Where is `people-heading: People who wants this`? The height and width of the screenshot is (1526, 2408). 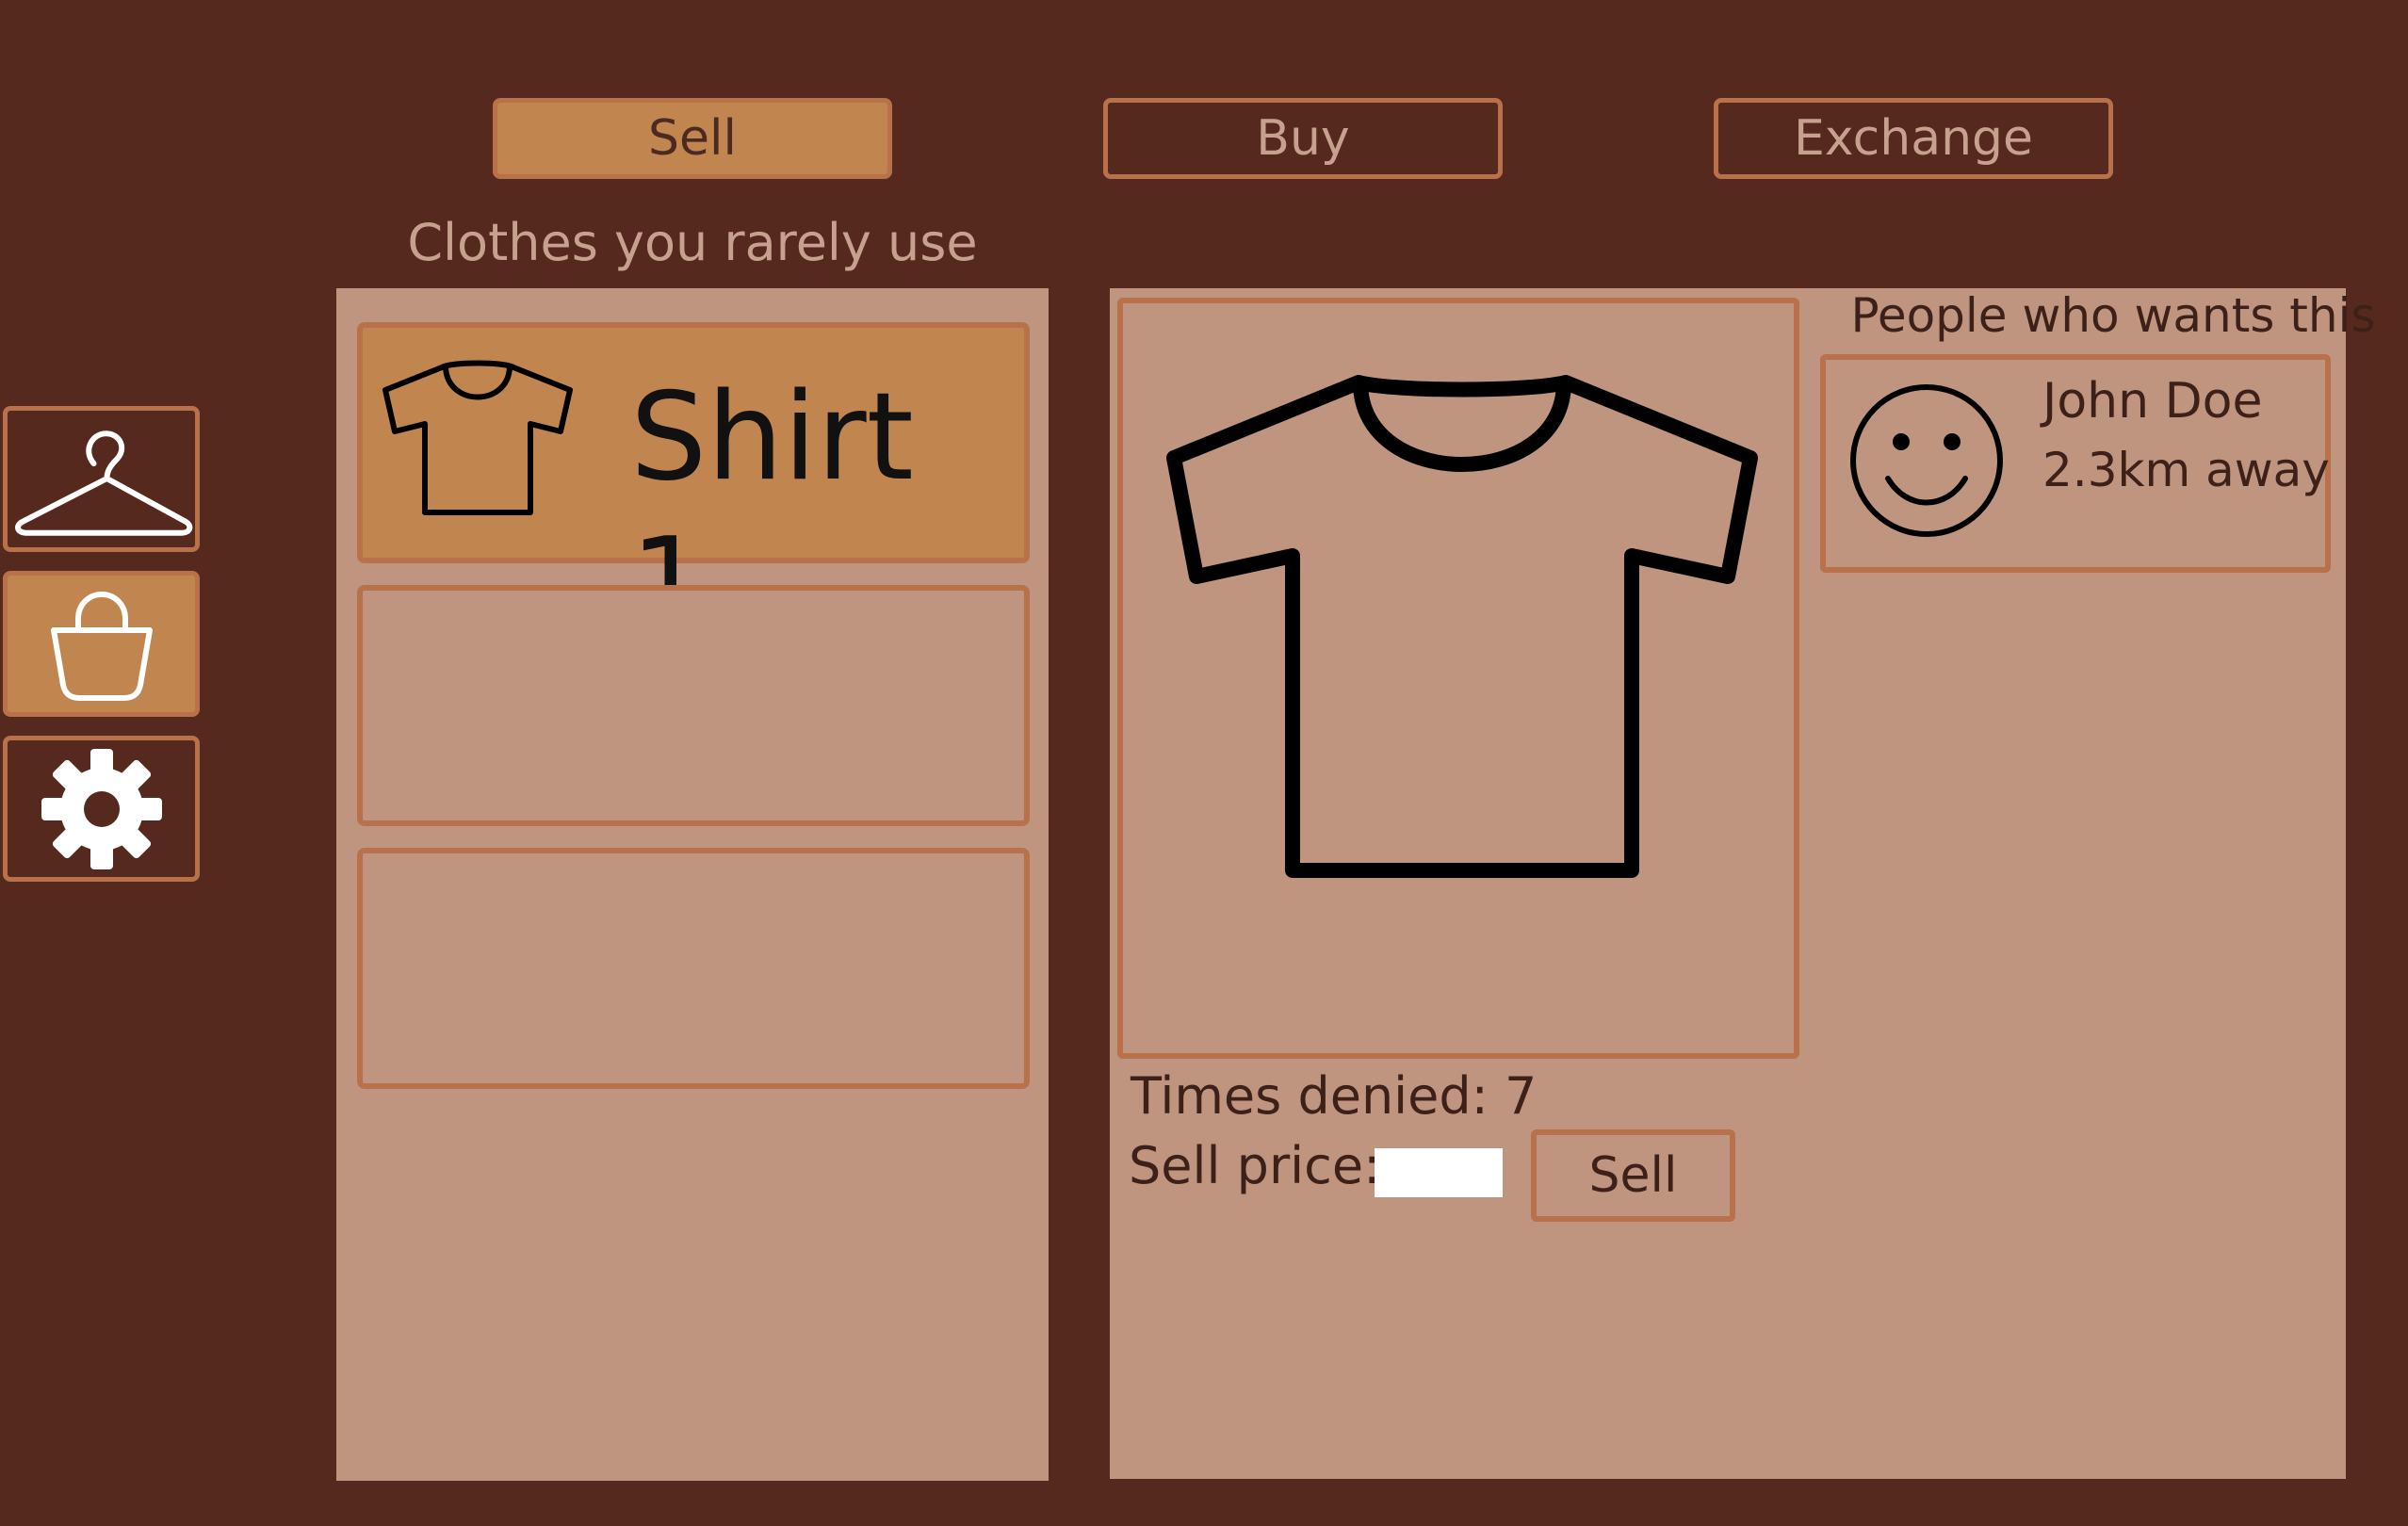
people-heading: People who wants this is located at coordinates (2113, 315).